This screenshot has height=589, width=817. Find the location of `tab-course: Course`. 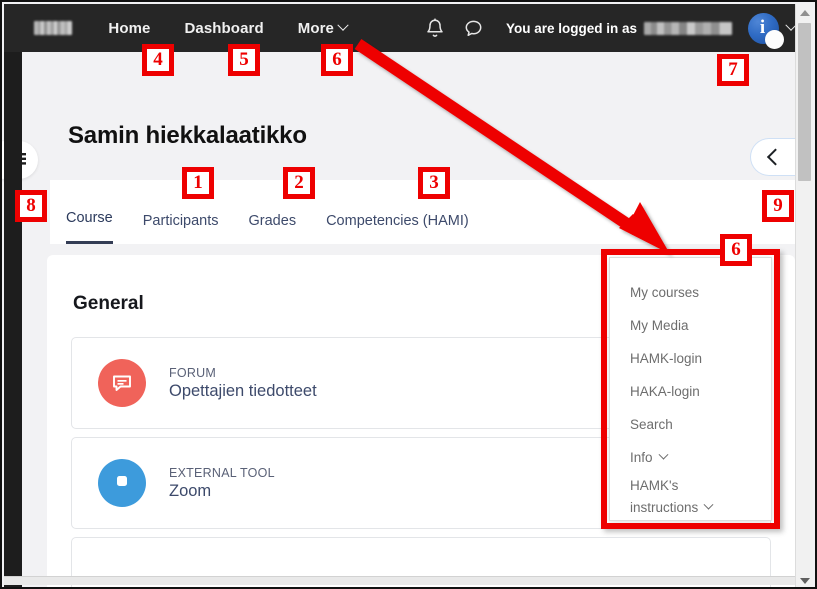

tab-course: Course is located at coordinates (89, 227).